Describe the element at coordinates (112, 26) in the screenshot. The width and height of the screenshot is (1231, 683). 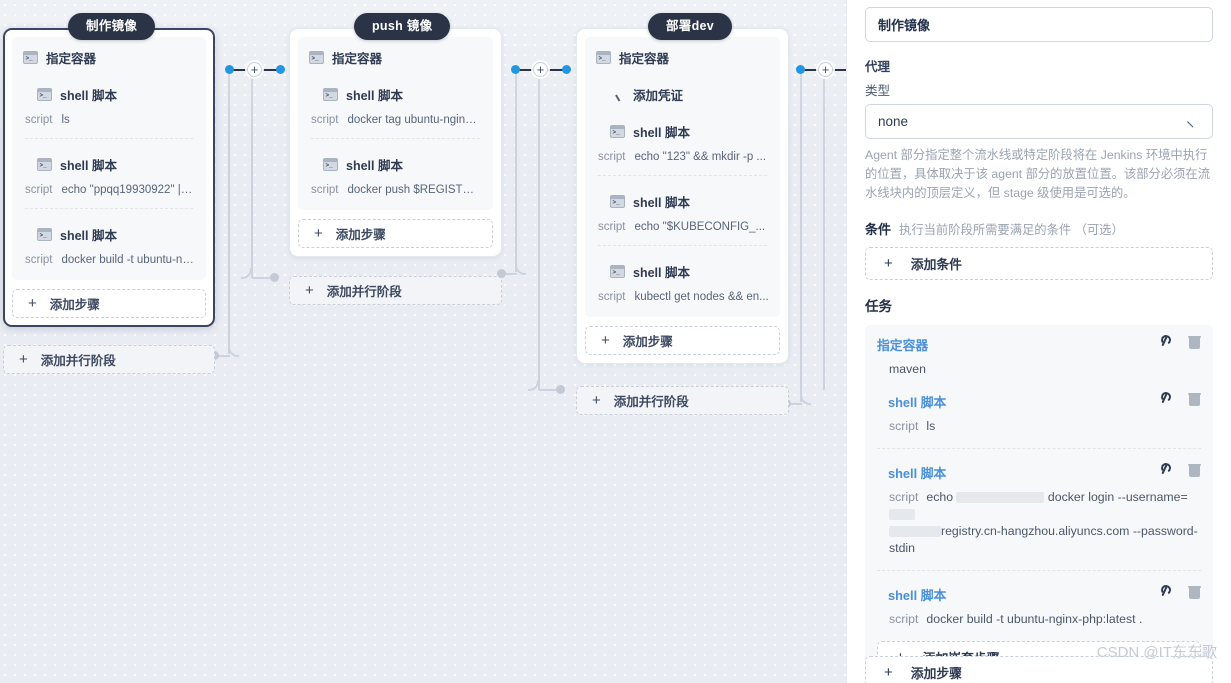
I see `stage-pill-0: 制作镜像` at that location.